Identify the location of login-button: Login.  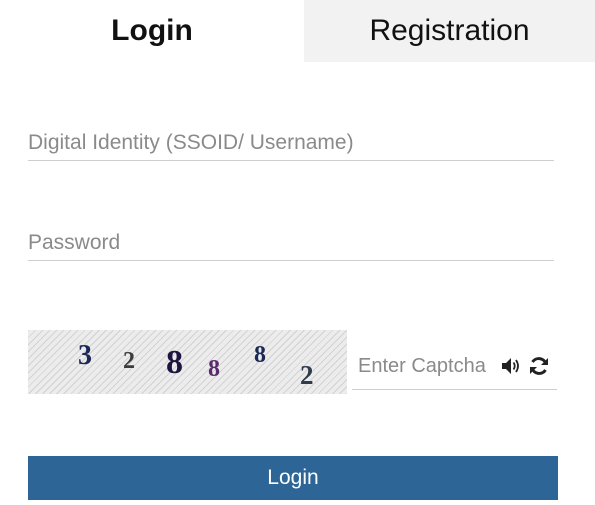
(293, 478).